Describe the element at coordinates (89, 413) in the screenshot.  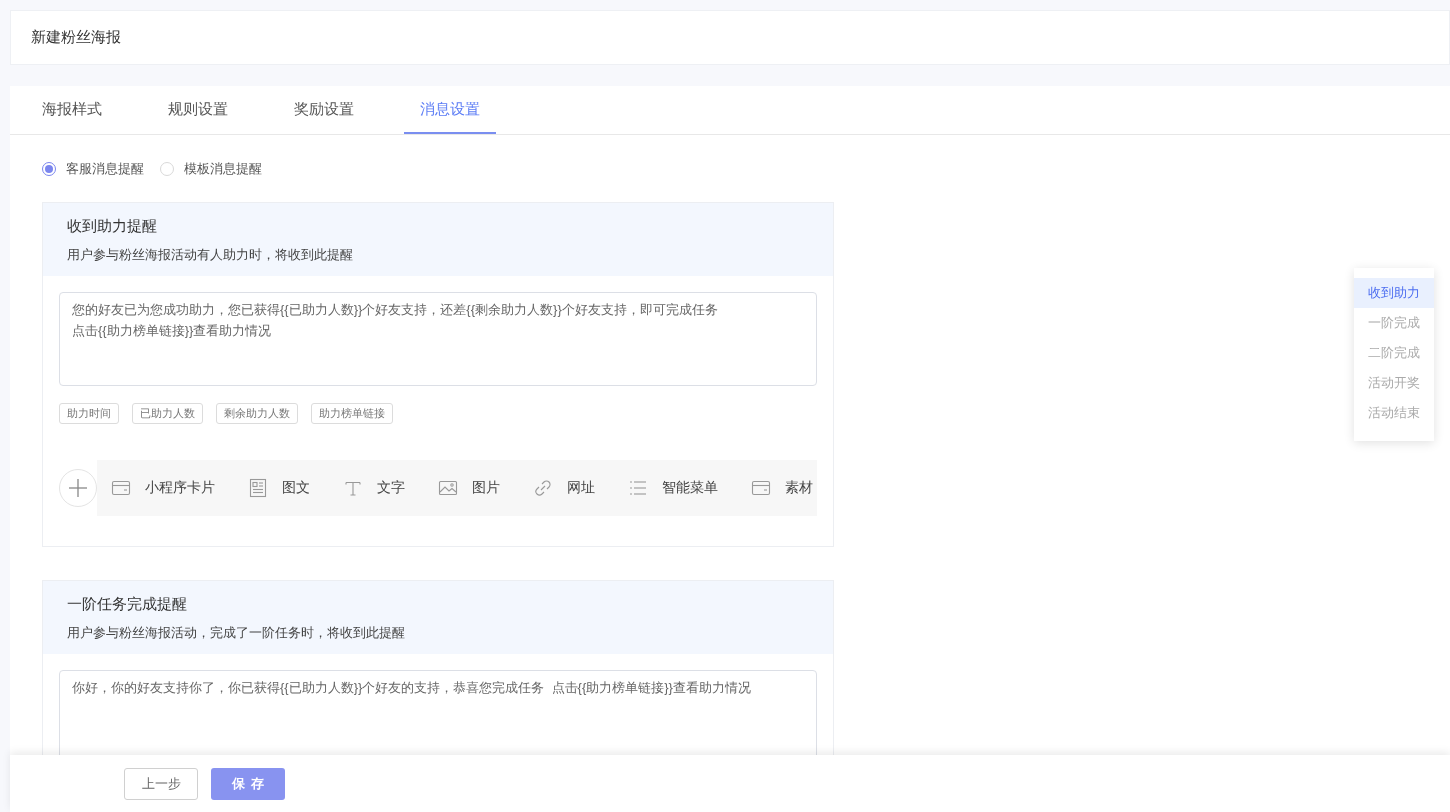
I see `variable-tag: 助力时间` at that location.